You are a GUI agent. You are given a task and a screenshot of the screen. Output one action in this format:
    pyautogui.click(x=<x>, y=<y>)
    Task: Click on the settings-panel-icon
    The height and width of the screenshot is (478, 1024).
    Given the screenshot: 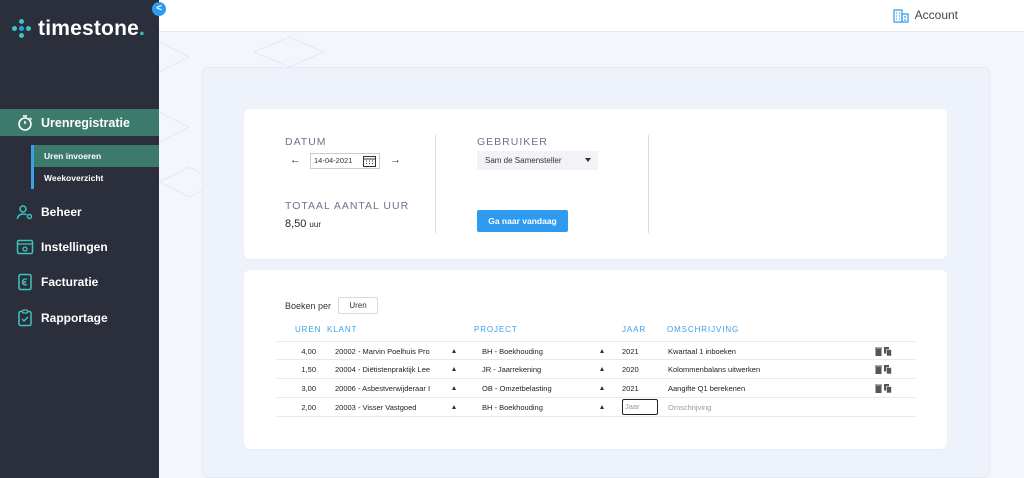 What is the action you would take?
    pyautogui.click(x=25, y=247)
    